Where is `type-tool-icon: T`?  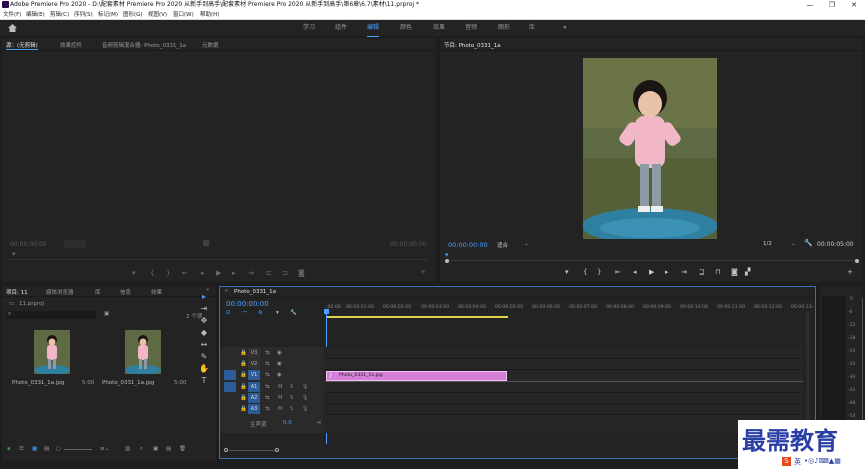
type-tool-icon: T is located at coordinates (204, 380).